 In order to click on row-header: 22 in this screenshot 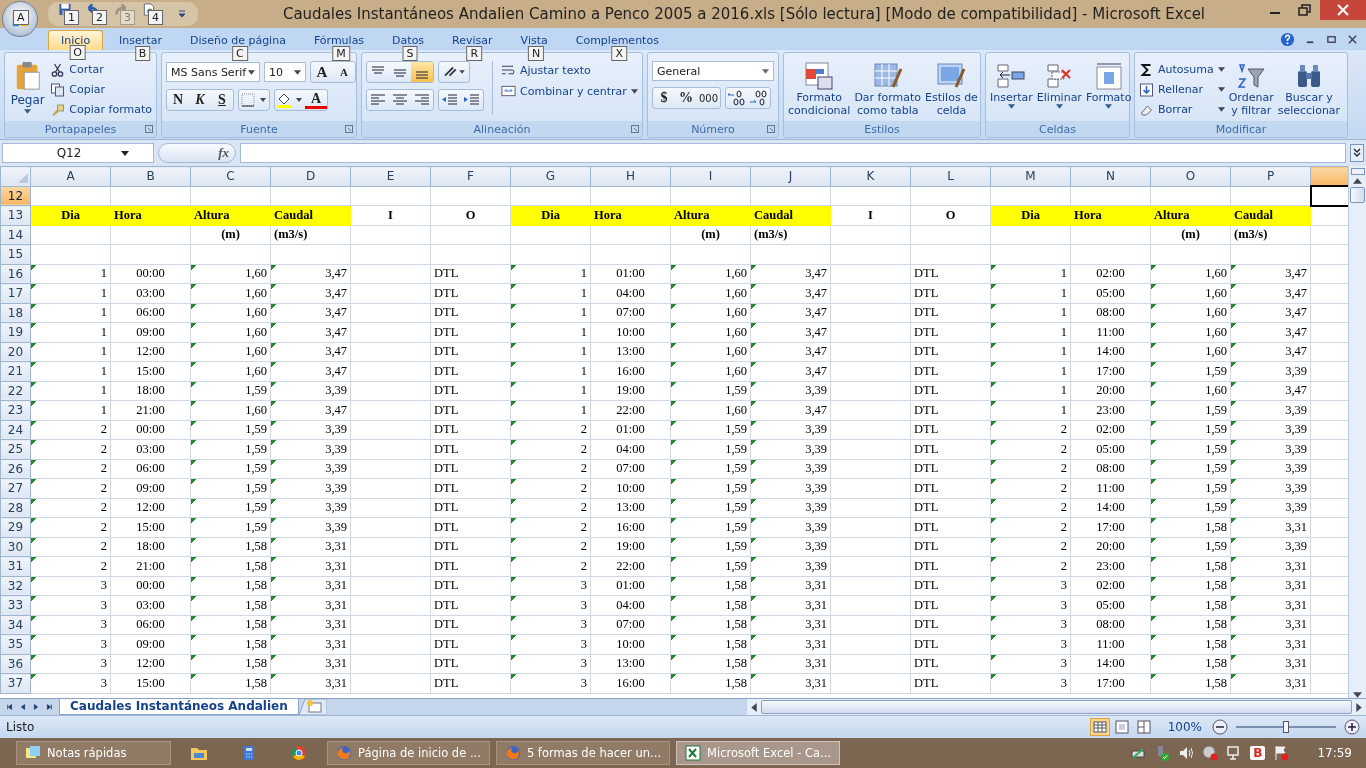, I will do `click(15, 391)`.